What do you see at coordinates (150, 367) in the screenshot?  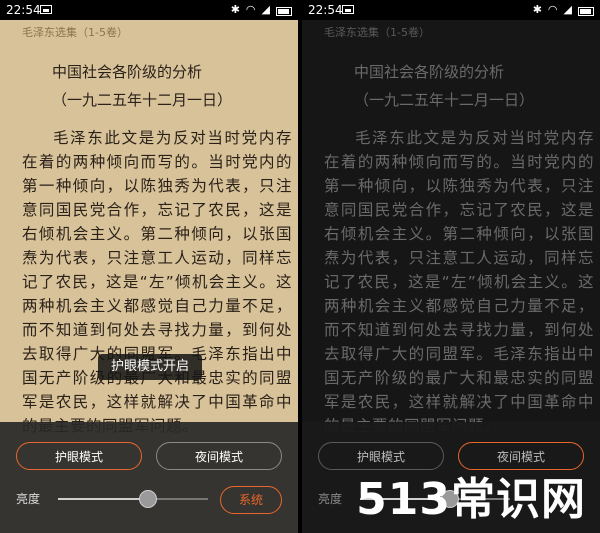 I see `eye-mode-toast: 护眼模式开启` at bounding box center [150, 367].